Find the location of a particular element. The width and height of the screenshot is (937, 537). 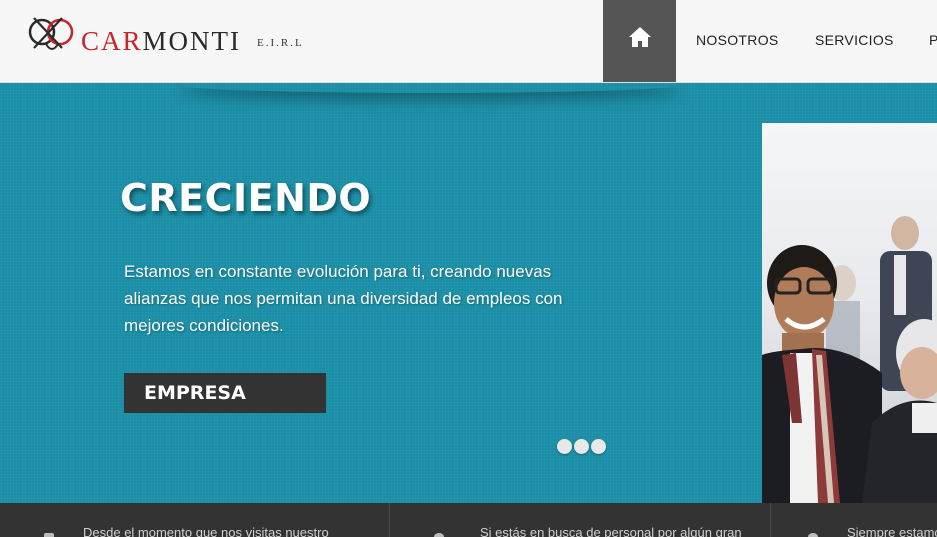

cmc-monogram-icon is located at coordinates (51, 33).